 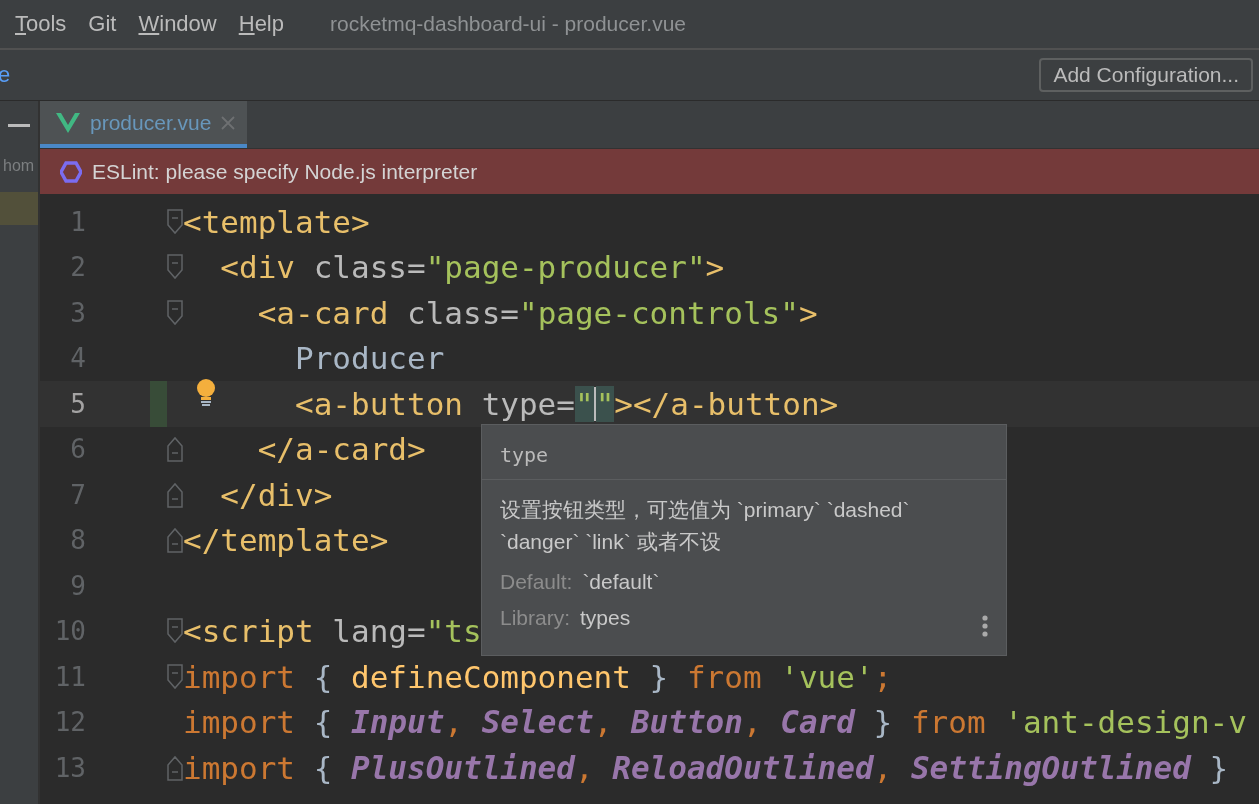 What do you see at coordinates (508, 24) in the screenshot?
I see `window-title: rocketmq-dashboard-ui - producer.vue` at bounding box center [508, 24].